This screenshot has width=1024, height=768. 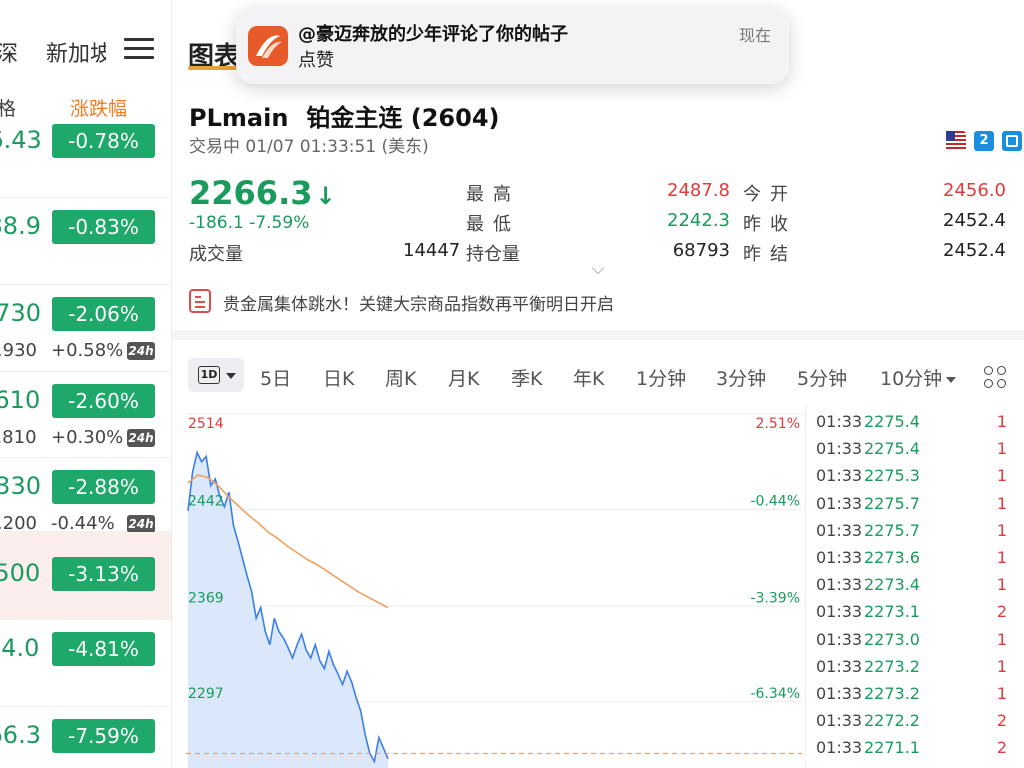 What do you see at coordinates (85, 155) in the screenshot?
I see `watchlist-row: 2266.43 -0.78%` at bounding box center [85, 155].